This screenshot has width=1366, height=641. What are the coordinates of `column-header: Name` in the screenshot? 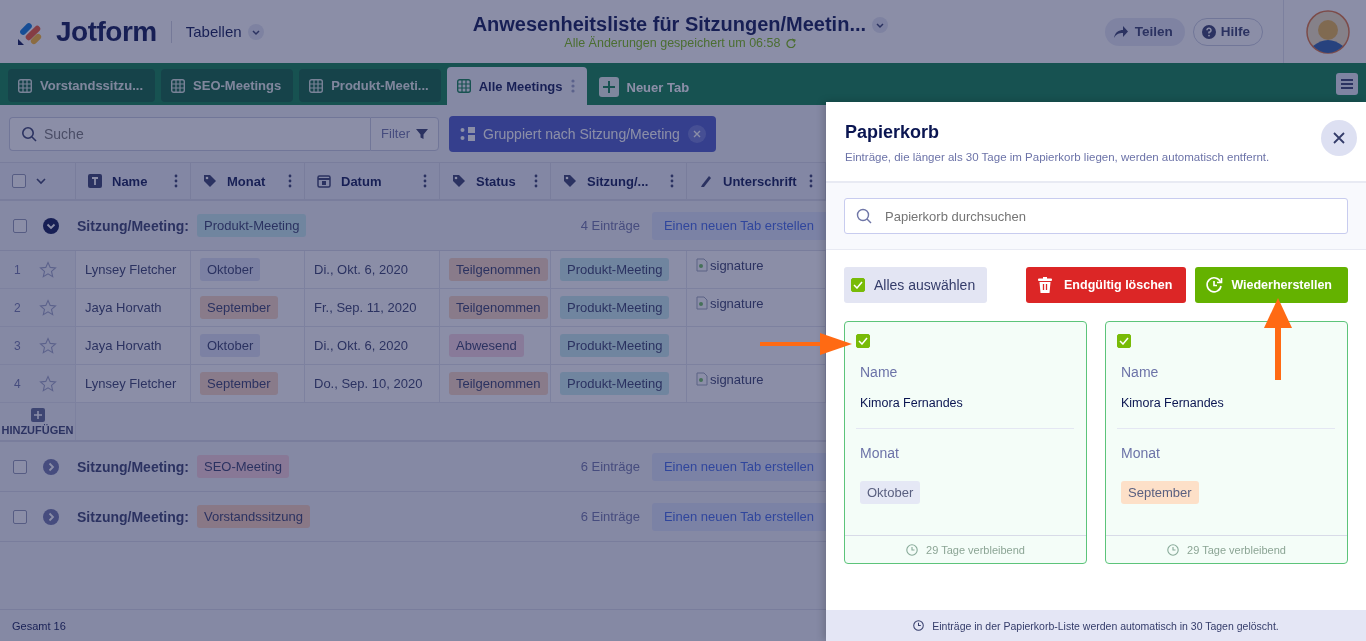 It's located at (133, 181).